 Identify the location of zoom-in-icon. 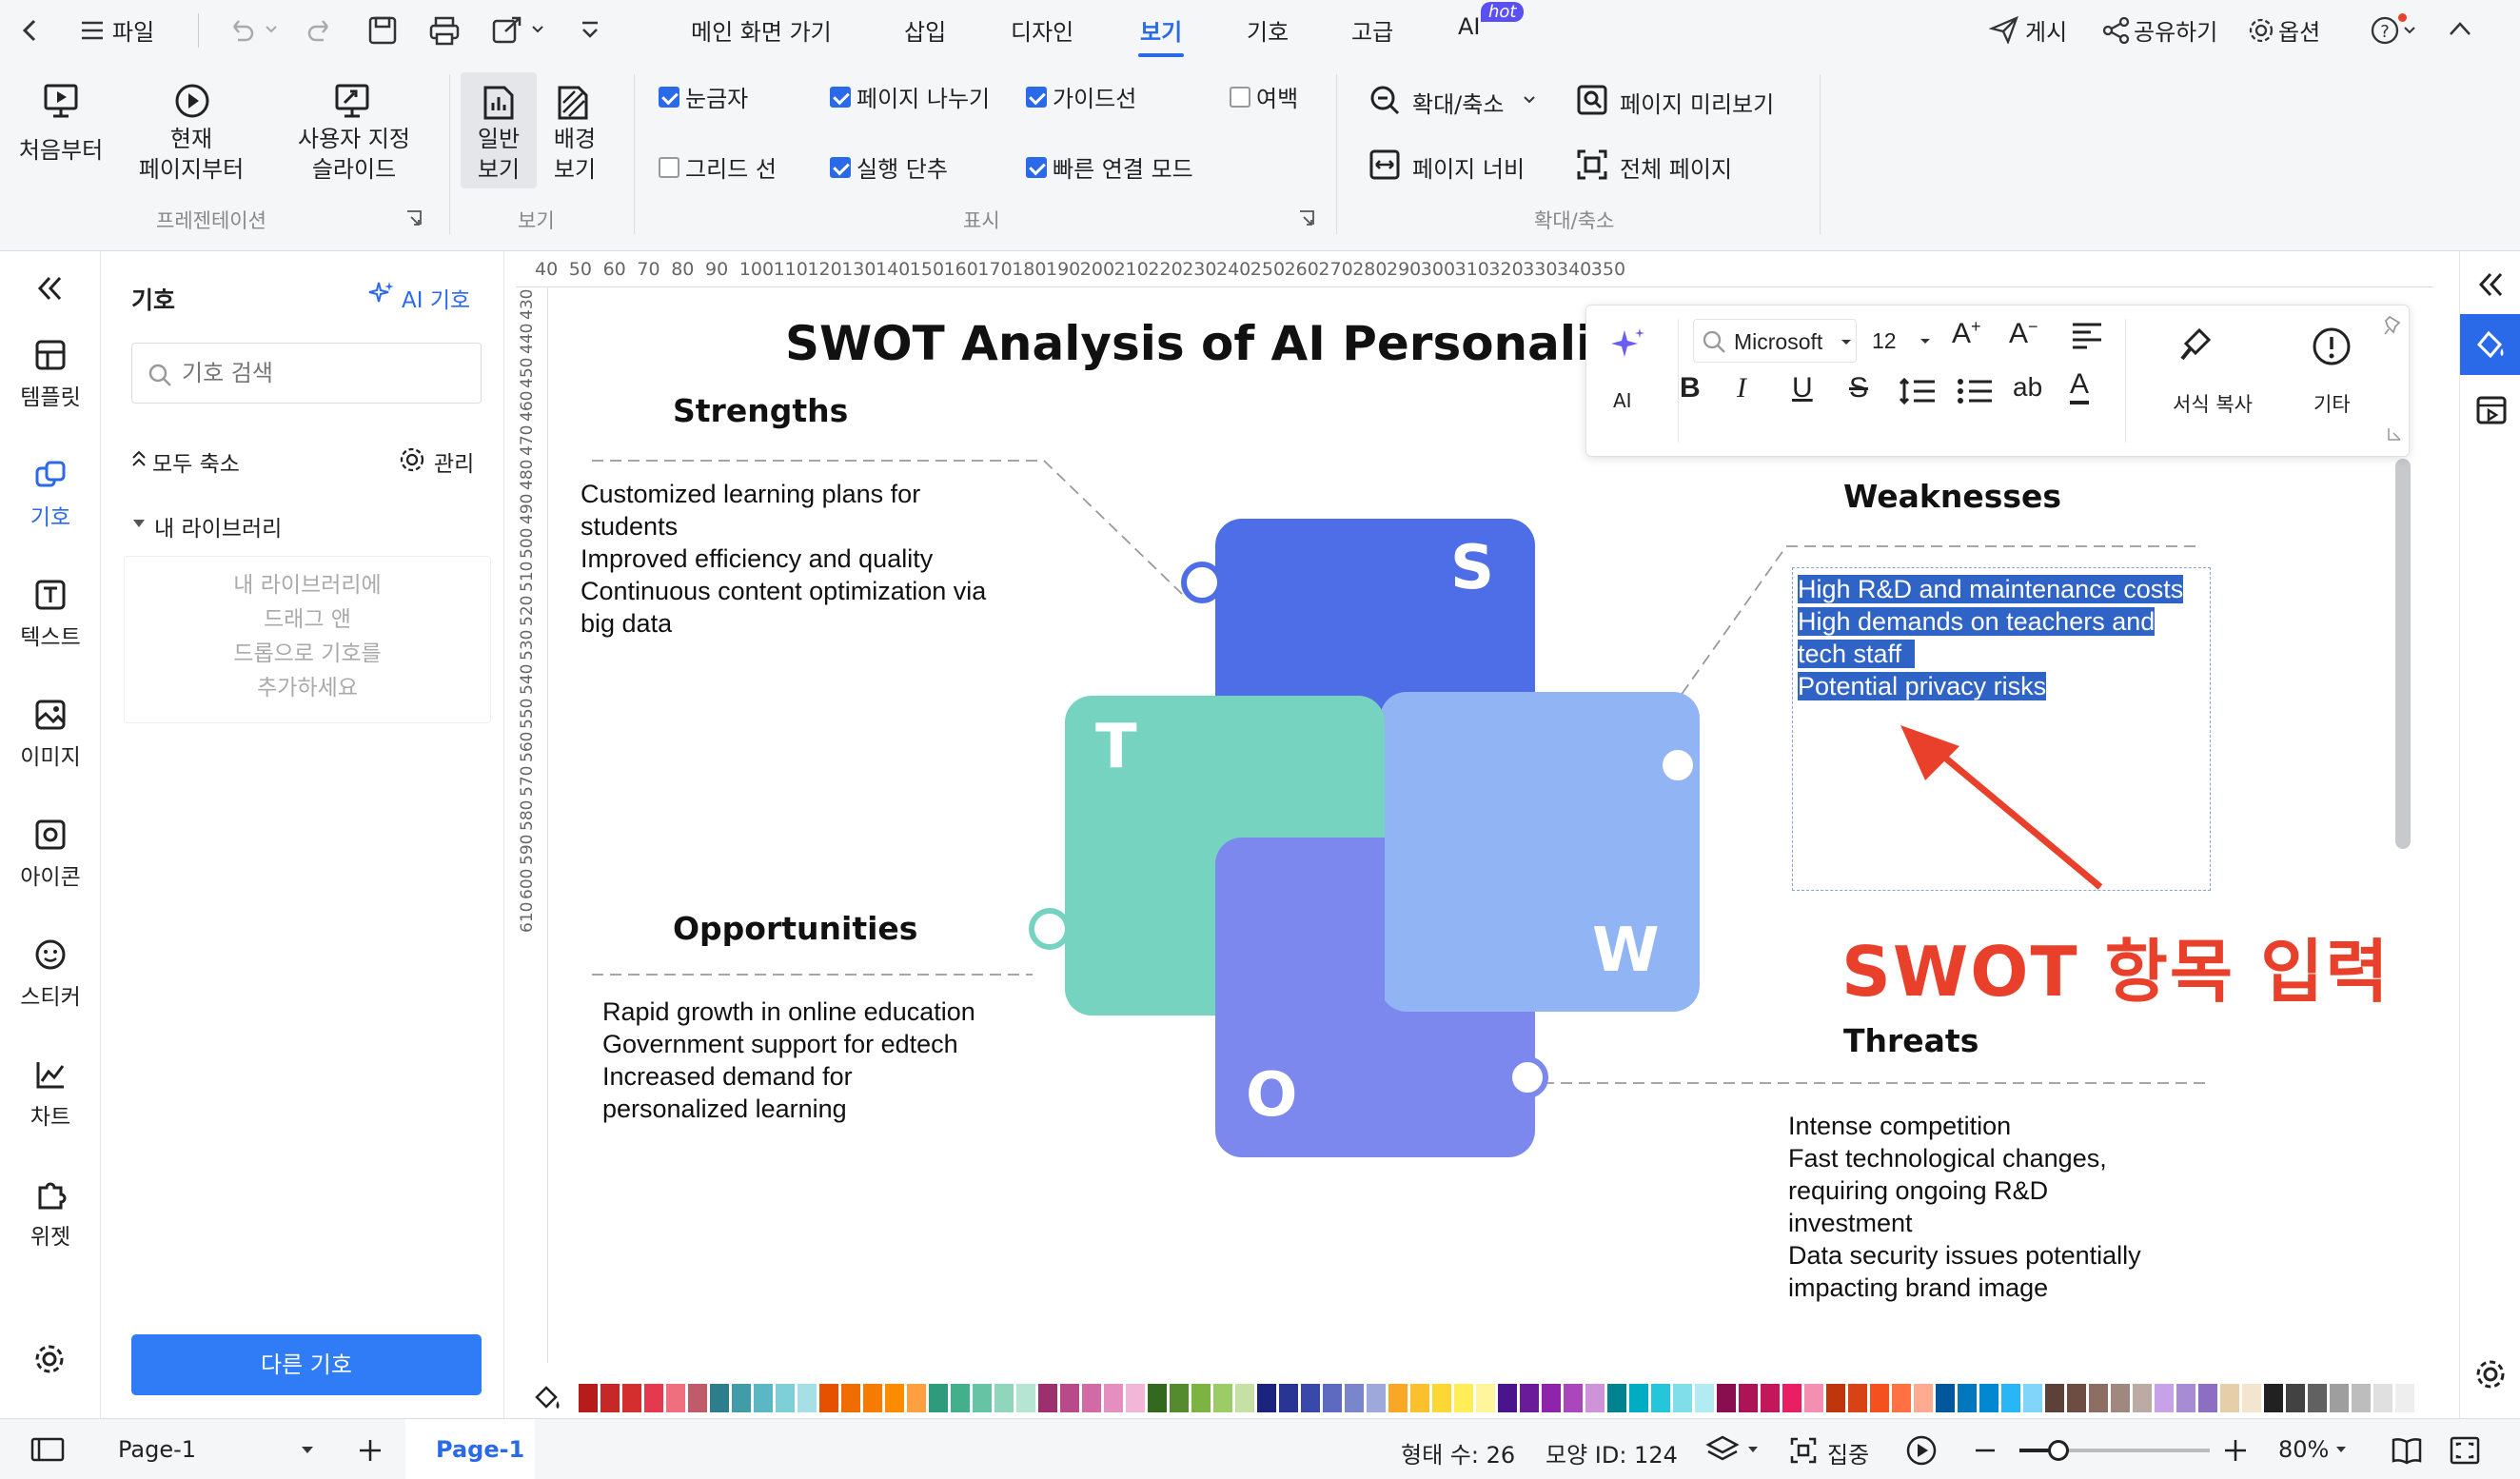
(2235, 1450).